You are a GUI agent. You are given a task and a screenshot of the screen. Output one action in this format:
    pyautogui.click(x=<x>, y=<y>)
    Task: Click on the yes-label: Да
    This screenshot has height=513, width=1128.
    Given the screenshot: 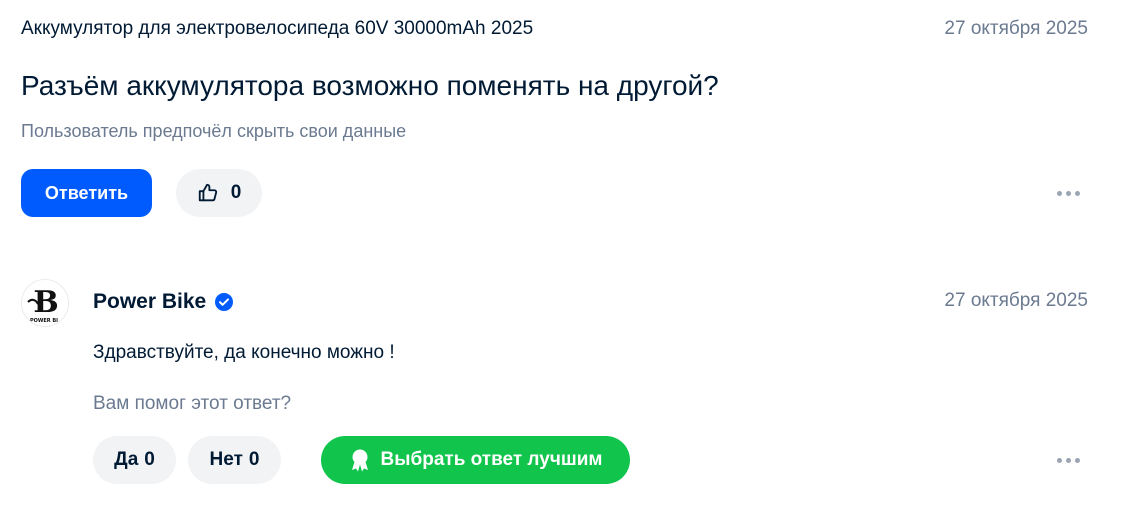 What is the action you would take?
    pyautogui.click(x=126, y=459)
    